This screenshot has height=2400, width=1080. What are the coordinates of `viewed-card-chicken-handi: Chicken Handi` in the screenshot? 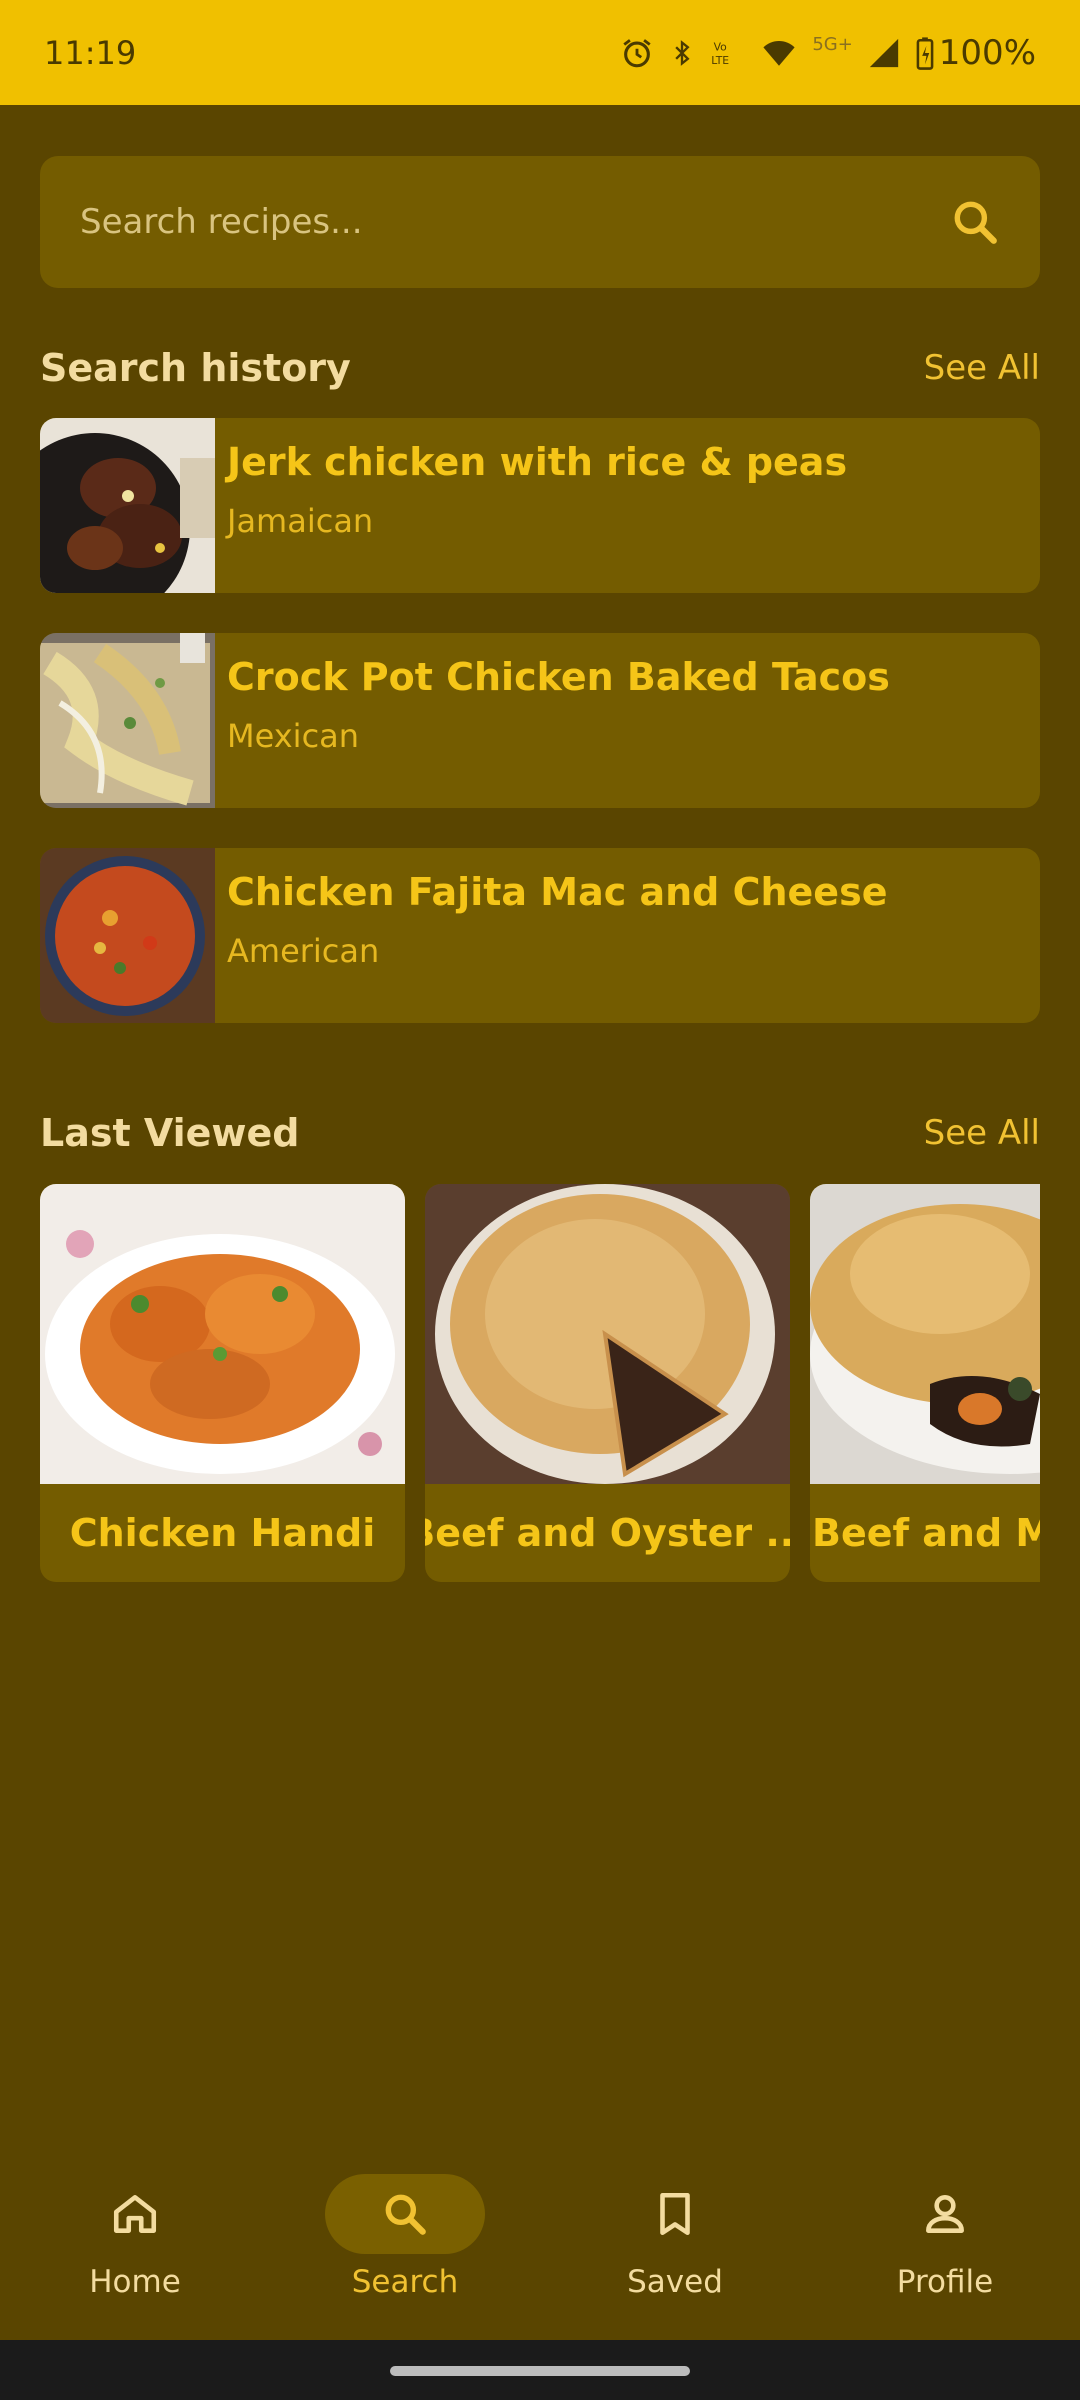 It's located at (222, 1383).